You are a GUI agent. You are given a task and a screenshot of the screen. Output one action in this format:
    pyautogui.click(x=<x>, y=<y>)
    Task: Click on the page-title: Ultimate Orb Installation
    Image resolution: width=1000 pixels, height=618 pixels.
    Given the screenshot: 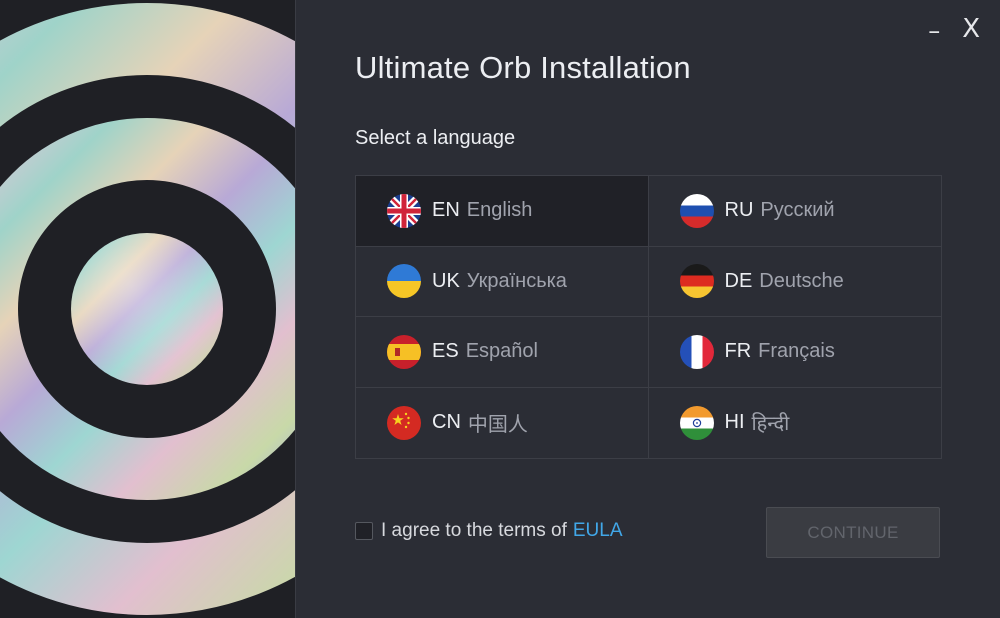 What is the action you would take?
    pyautogui.click(x=523, y=67)
    